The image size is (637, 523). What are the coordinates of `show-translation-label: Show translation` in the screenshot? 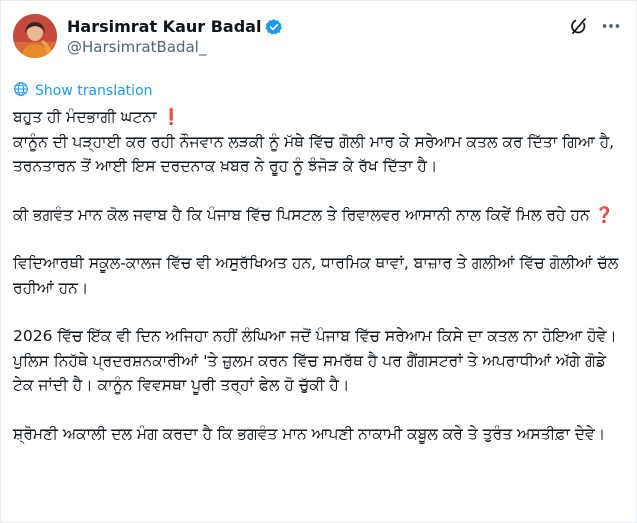 It's located at (94, 91).